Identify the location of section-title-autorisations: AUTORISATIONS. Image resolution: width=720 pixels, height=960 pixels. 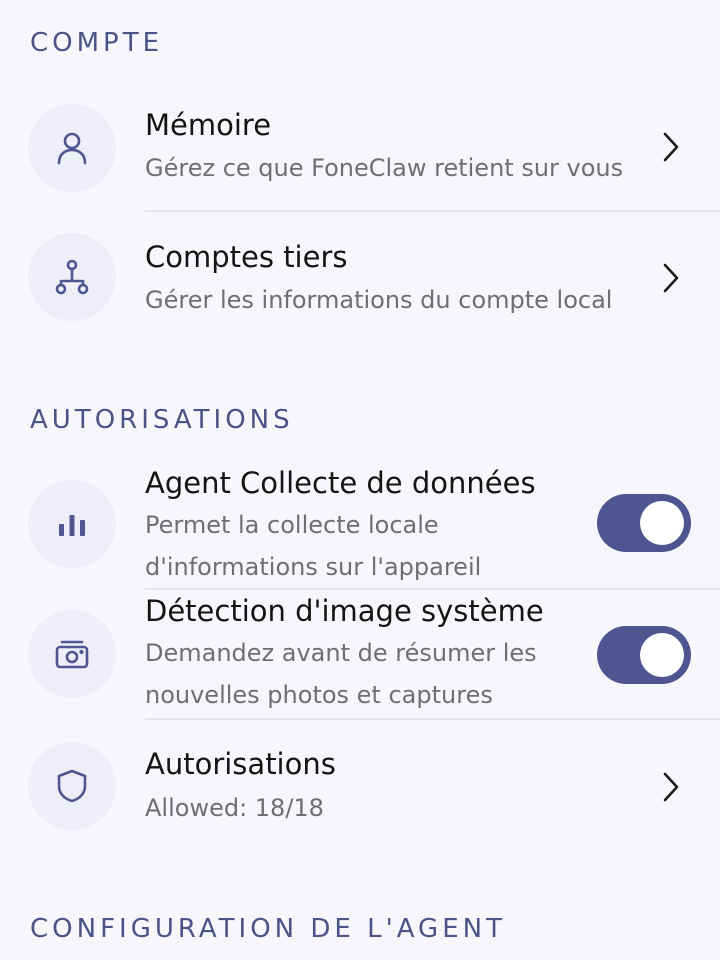
(162, 420).